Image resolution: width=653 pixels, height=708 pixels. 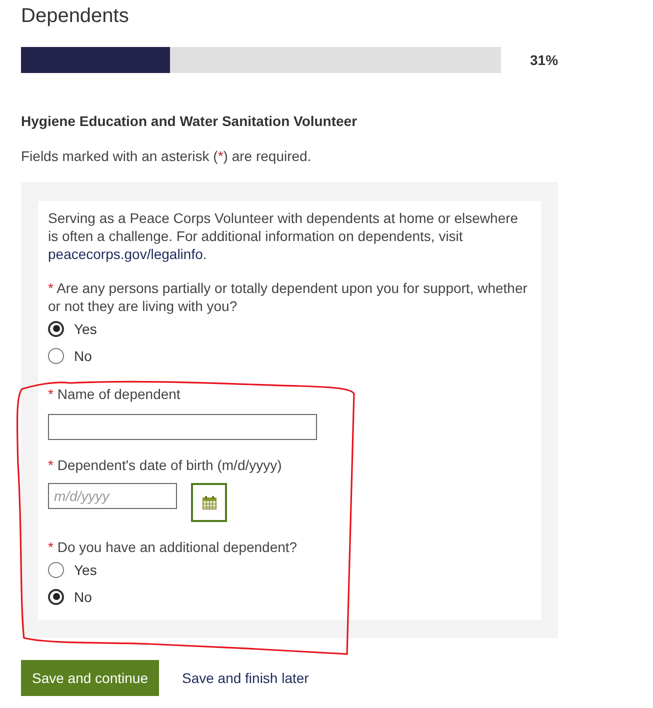 I want to click on calendar-button, so click(x=209, y=502).